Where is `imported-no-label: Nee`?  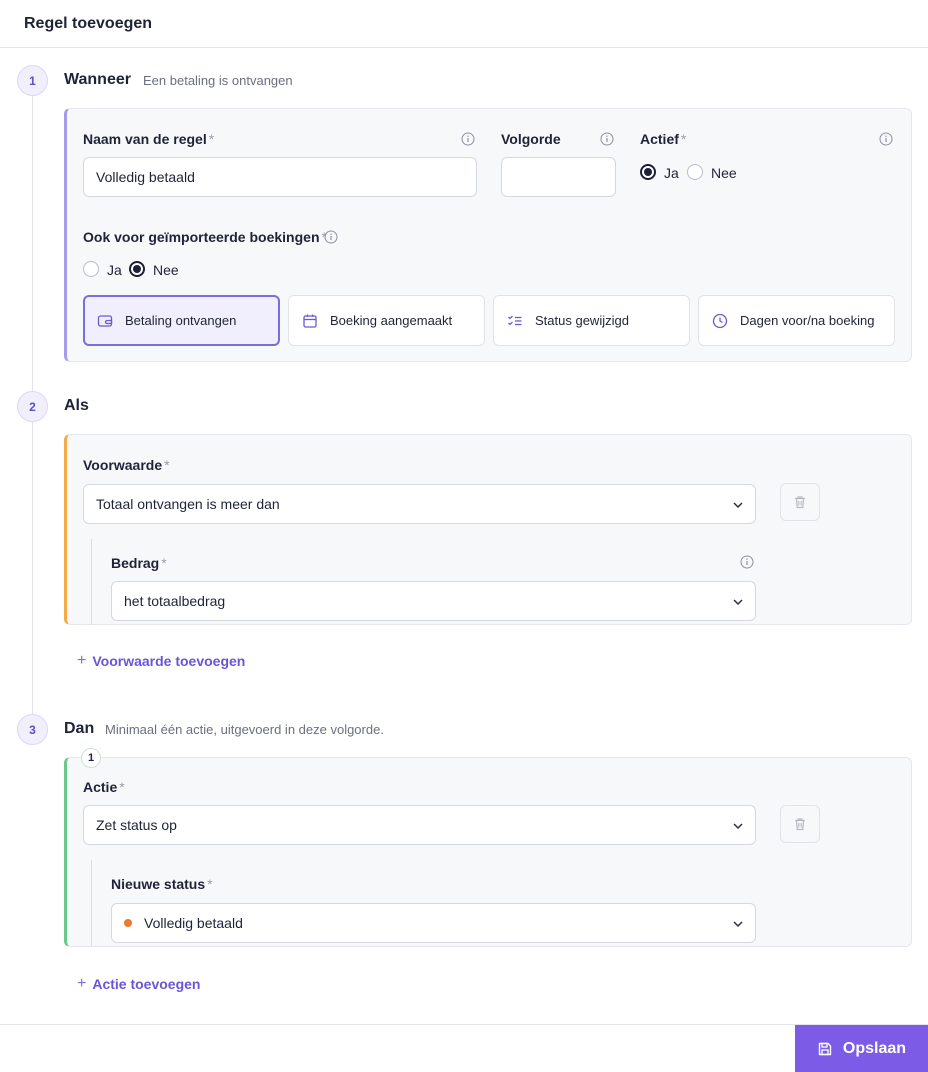
imported-no-label: Nee is located at coordinates (166, 270).